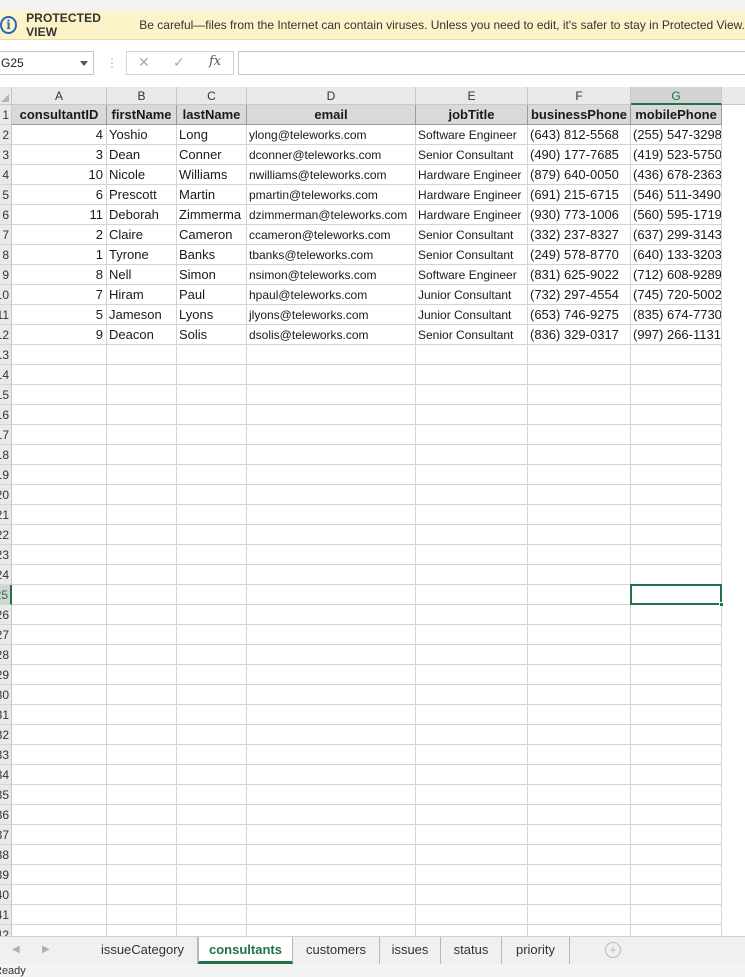  I want to click on table-cell: (712) 608-9289, so click(676, 275).